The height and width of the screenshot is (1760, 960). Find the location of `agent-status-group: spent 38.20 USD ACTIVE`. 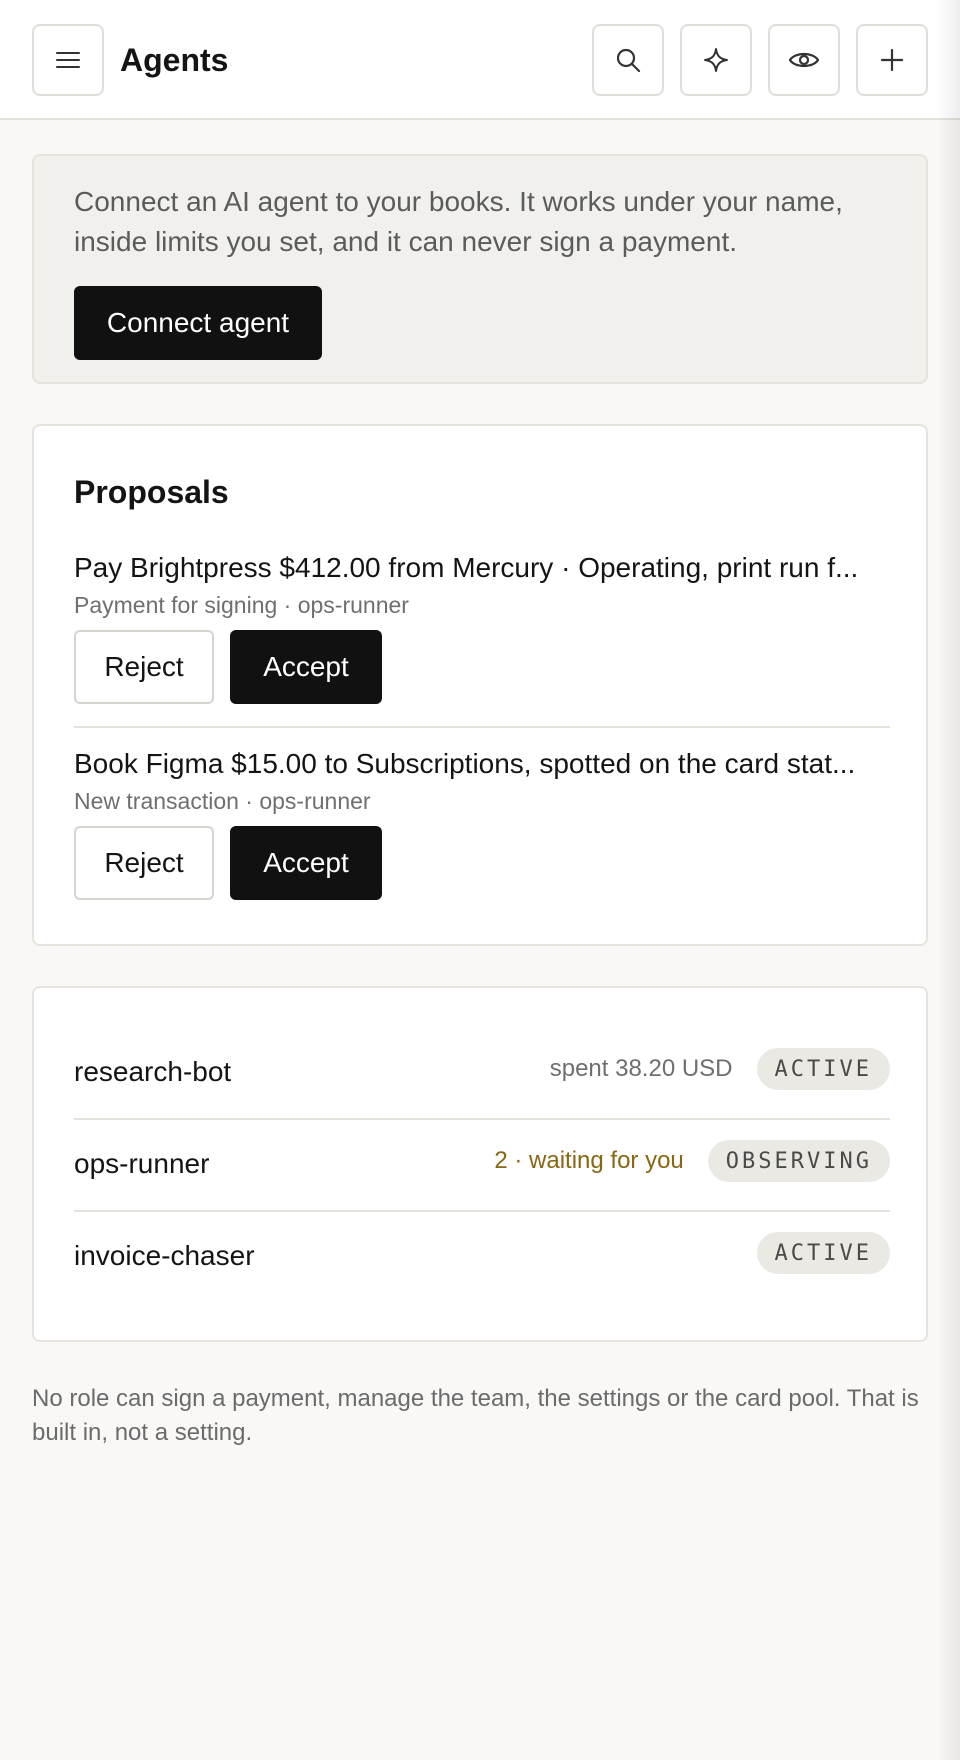

agent-status-group: spent 38.20 USD ACTIVE is located at coordinates (720, 1069).